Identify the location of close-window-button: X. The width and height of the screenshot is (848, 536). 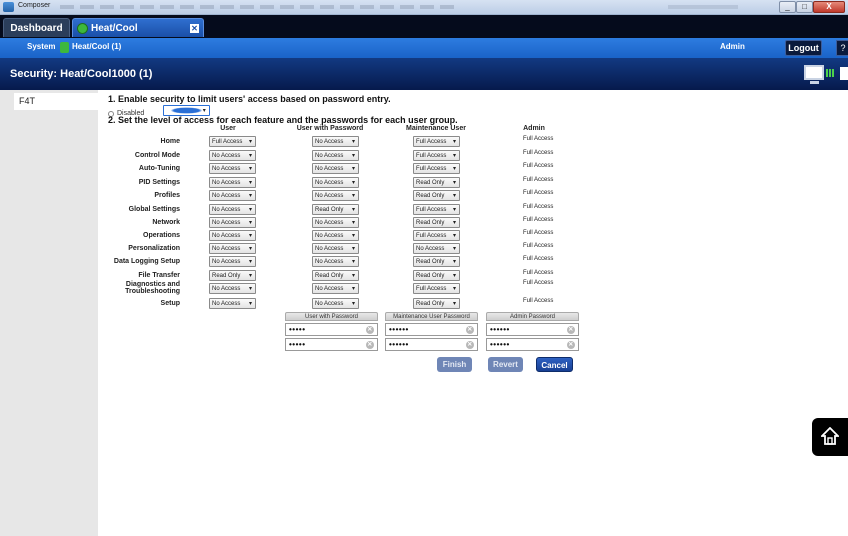
(829, 7).